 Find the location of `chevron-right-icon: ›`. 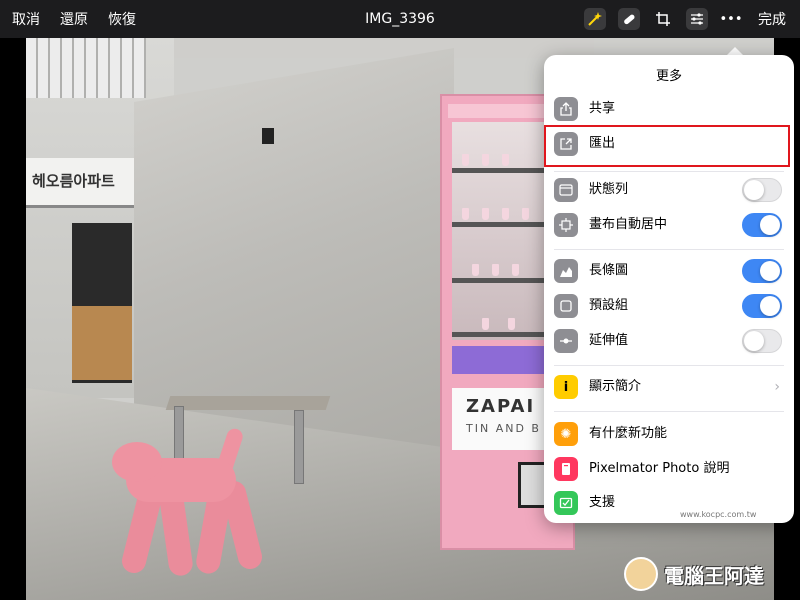

chevron-right-icon: › is located at coordinates (777, 387).